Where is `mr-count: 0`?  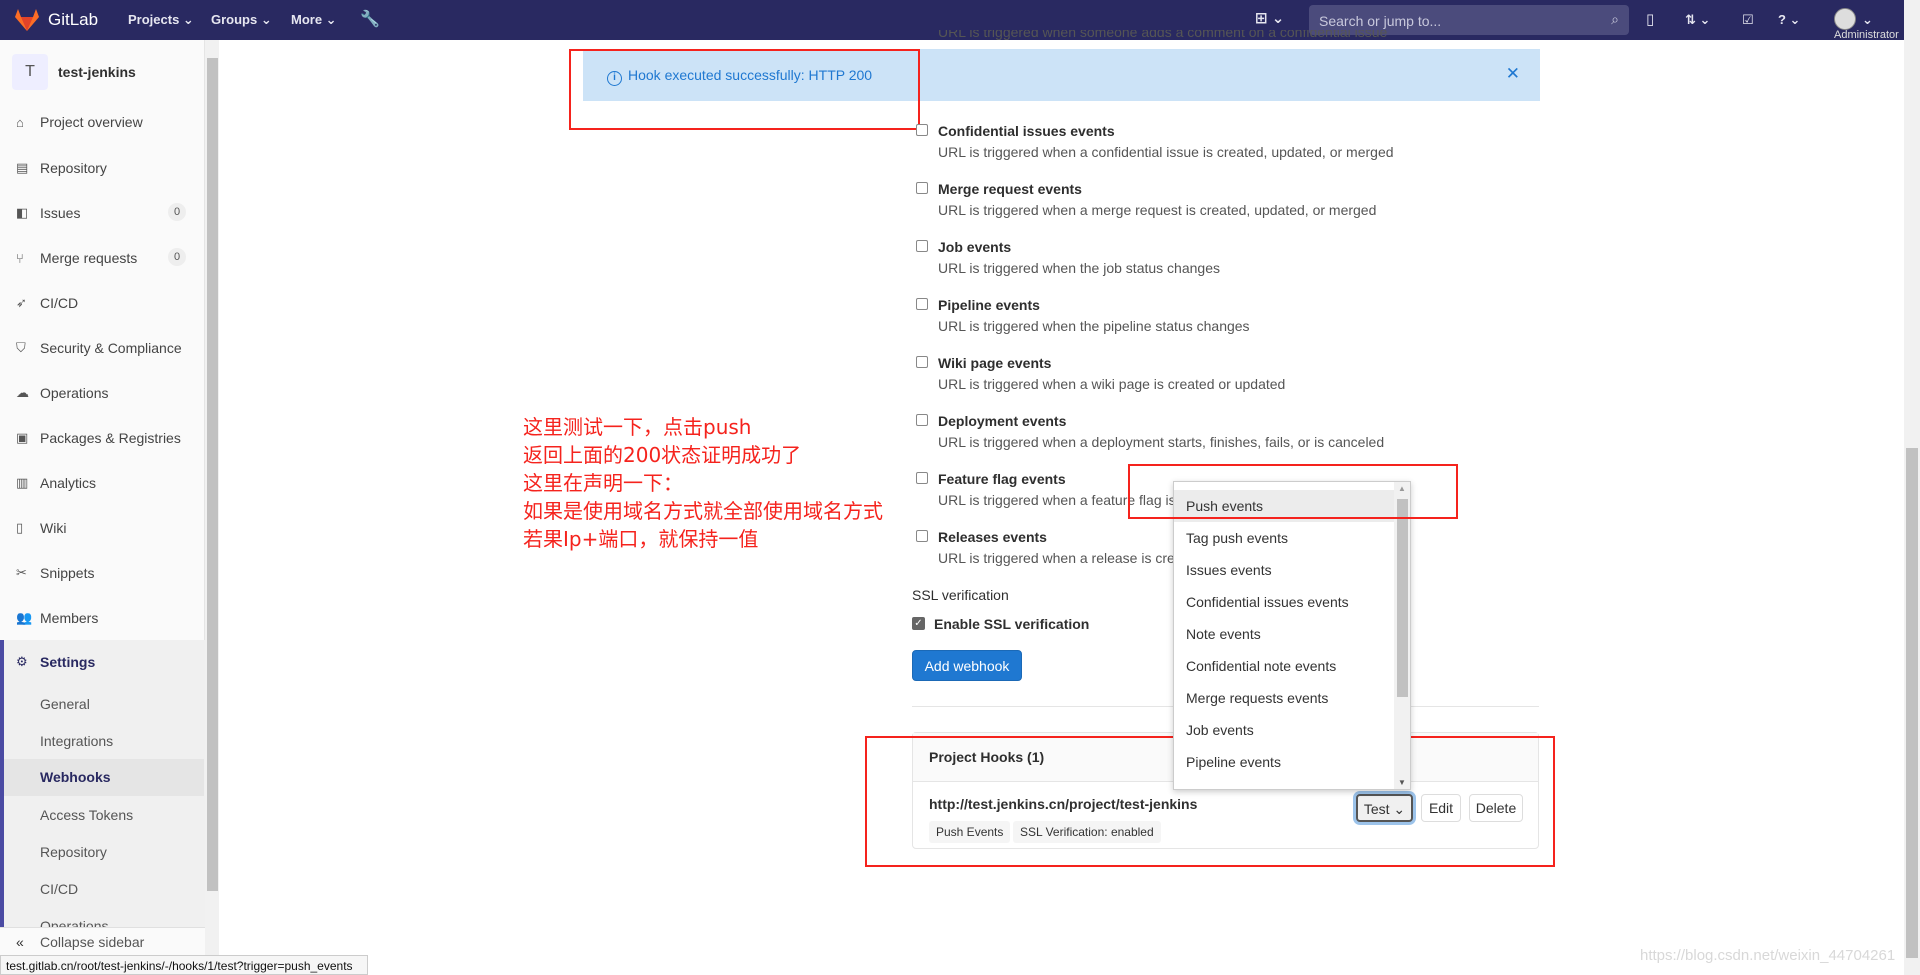 mr-count: 0 is located at coordinates (177, 257).